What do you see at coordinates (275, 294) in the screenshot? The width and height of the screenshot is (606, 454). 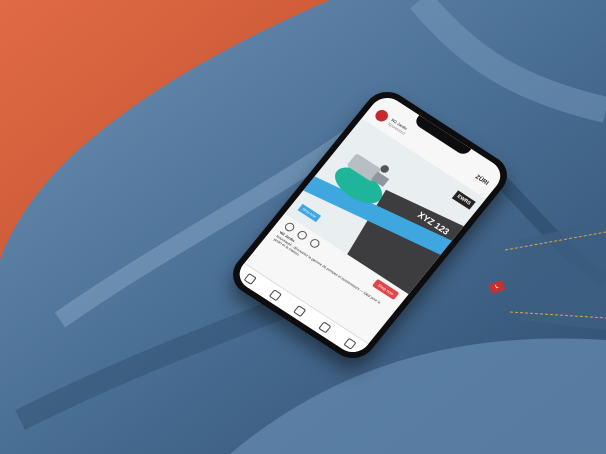 I see `search-icon` at bounding box center [275, 294].